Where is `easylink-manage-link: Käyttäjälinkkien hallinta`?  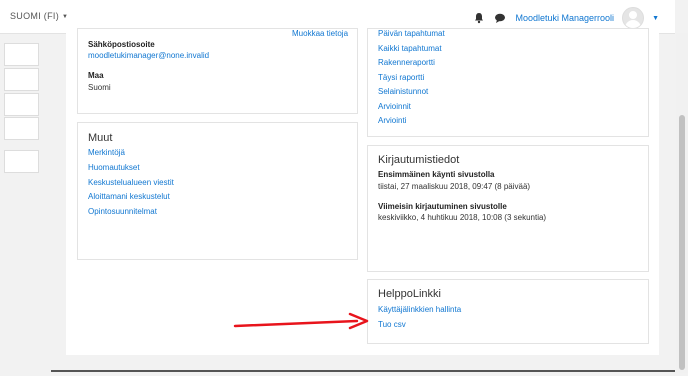 easylink-manage-link: Käyttäjälinkkien hallinta is located at coordinates (419, 309).